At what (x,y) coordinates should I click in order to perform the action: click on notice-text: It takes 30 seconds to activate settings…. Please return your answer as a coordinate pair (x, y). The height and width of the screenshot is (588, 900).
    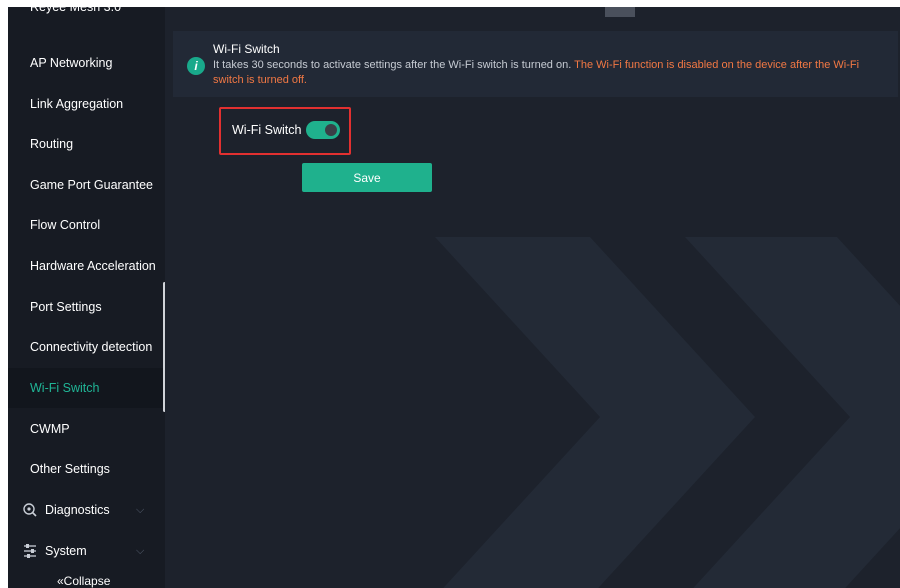
    Looking at the image, I should click on (392, 65).